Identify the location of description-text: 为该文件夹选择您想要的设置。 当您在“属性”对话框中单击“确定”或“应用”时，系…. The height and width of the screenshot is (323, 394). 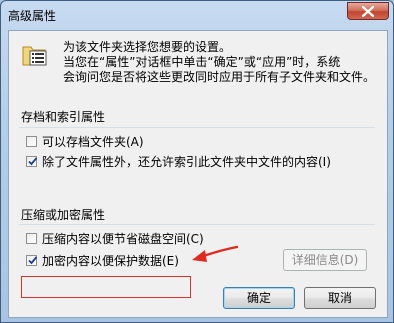
(222, 62).